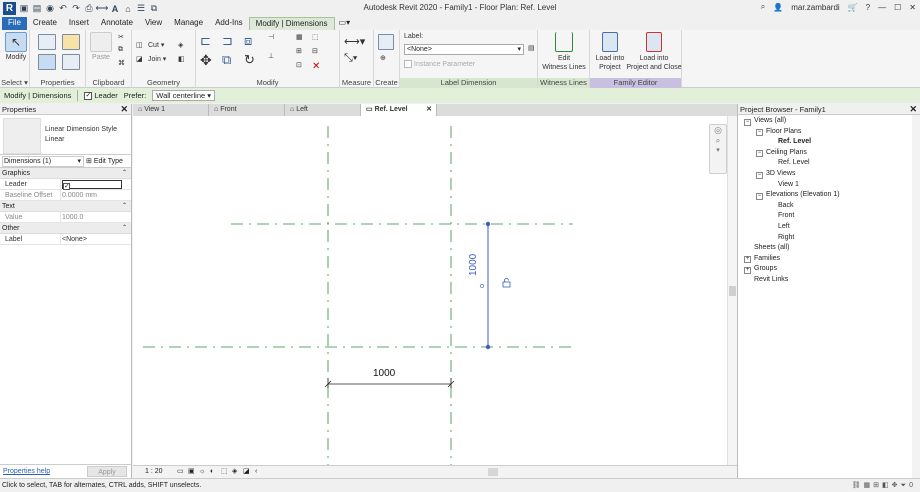 This screenshot has height=492, width=920. I want to click on leader-value-checkbox: ✓, so click(92, 185).